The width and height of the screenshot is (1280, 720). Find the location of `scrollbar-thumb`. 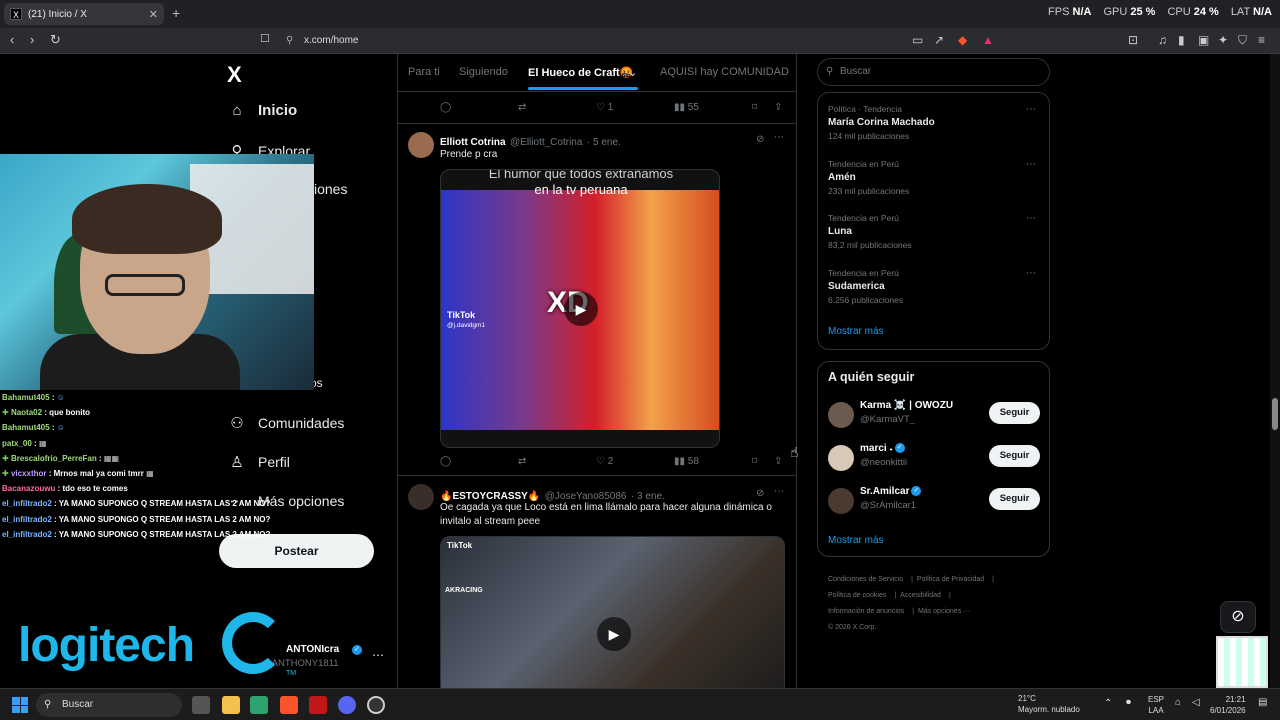

scrollbar-thumb is located at coordinates (1275, 414).